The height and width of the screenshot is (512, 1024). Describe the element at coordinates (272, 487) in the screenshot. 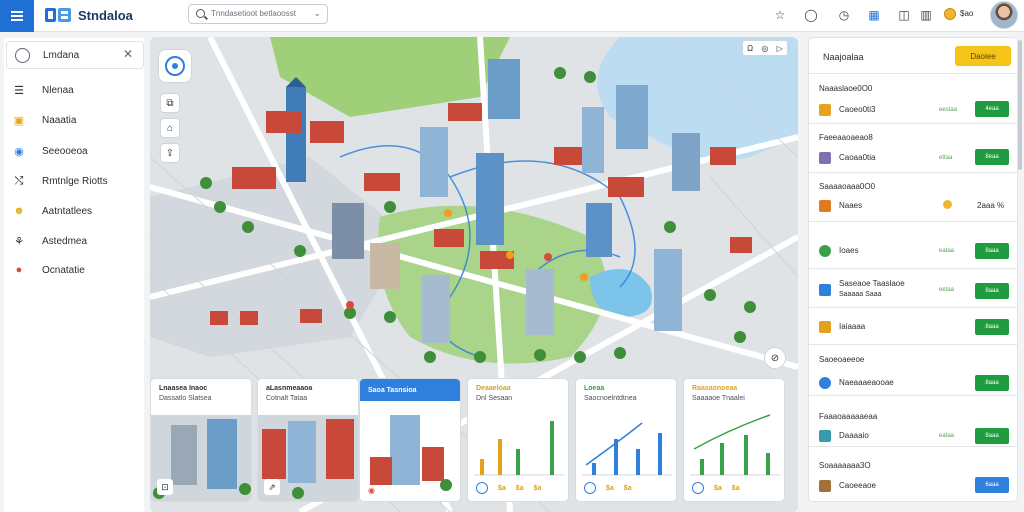

I see `share-icon: ⇗` at that location.